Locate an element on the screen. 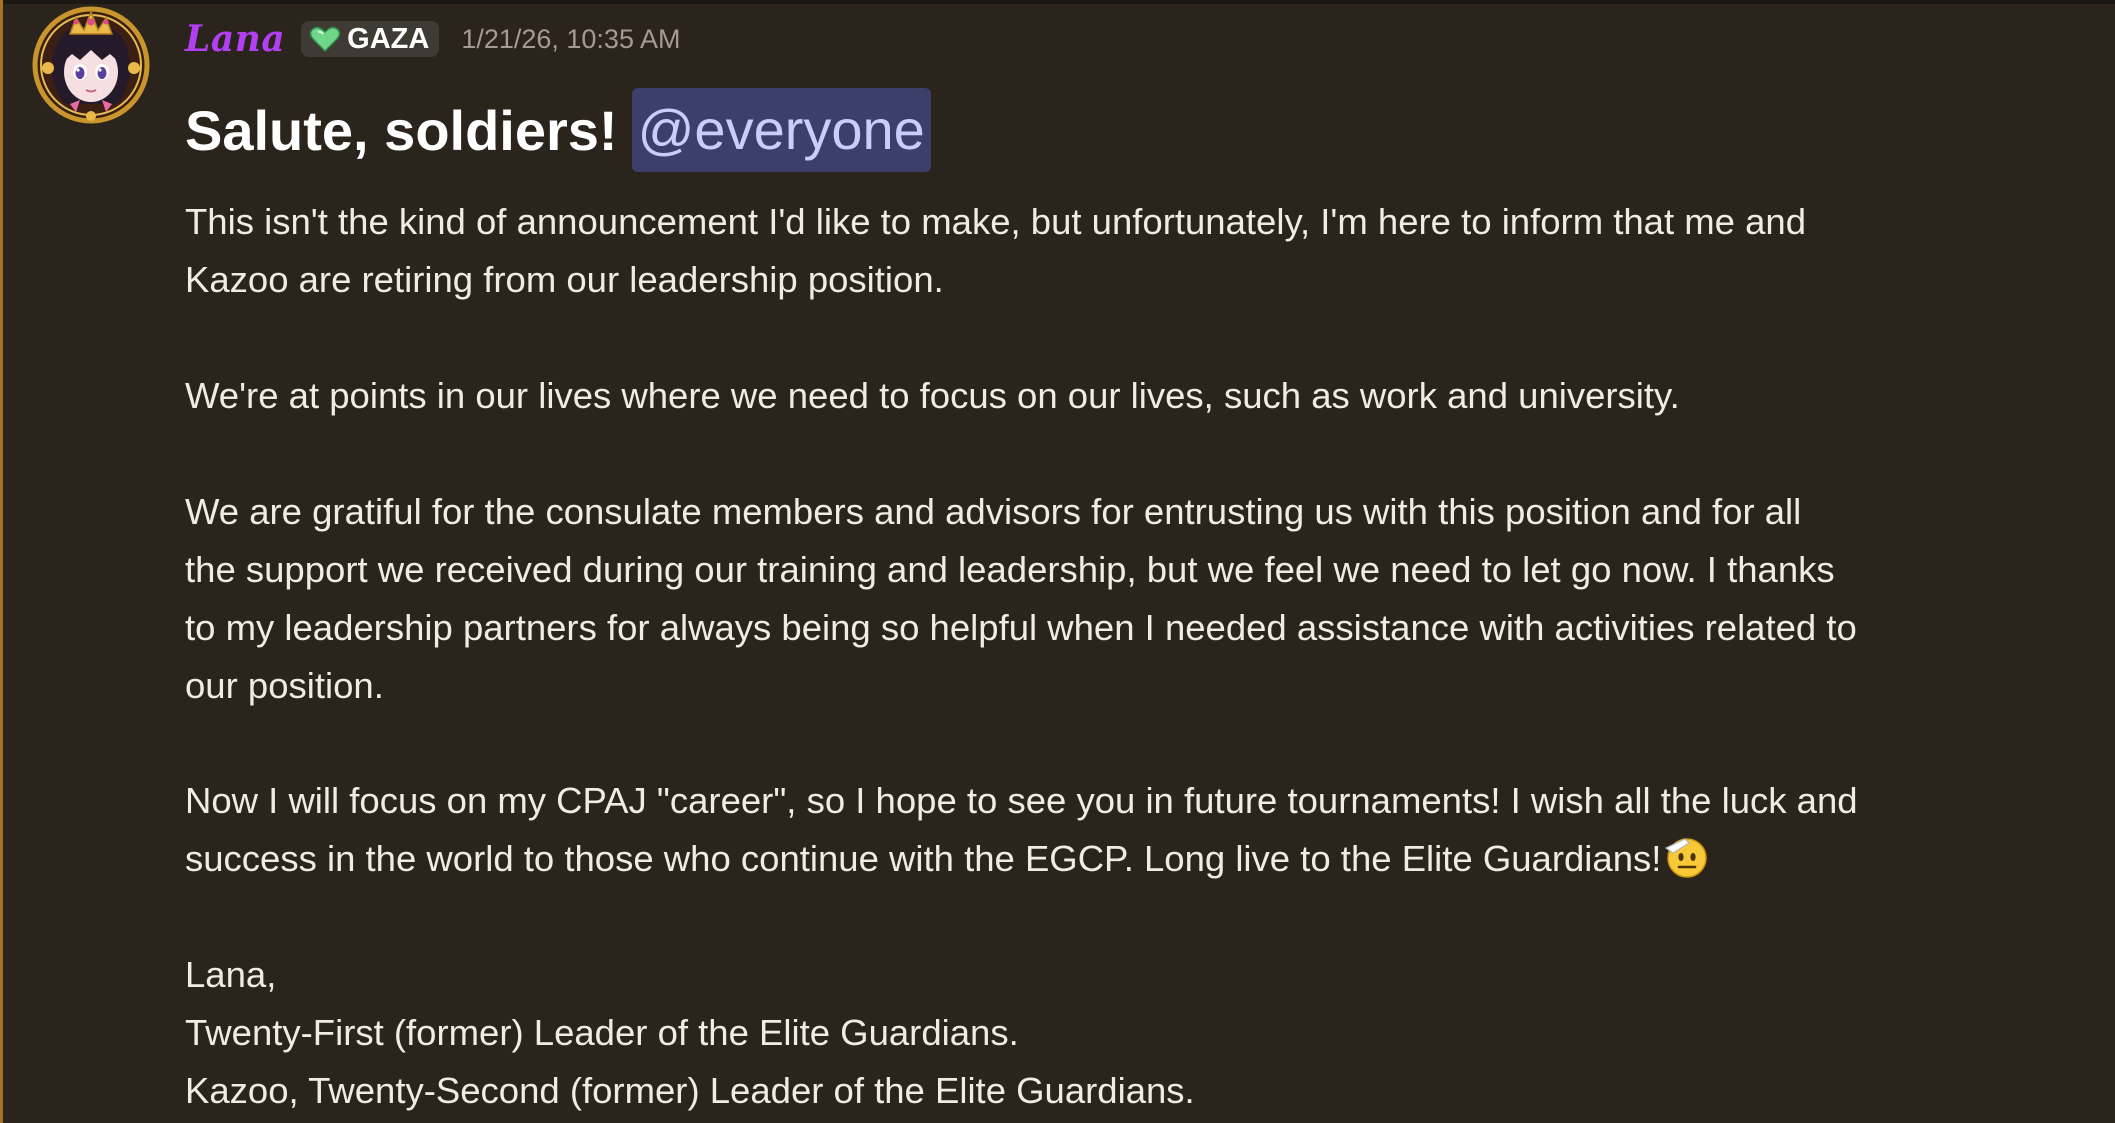 The image size is (2115, 1123). saluting-face-icon is located at coordinates (1686, 858).